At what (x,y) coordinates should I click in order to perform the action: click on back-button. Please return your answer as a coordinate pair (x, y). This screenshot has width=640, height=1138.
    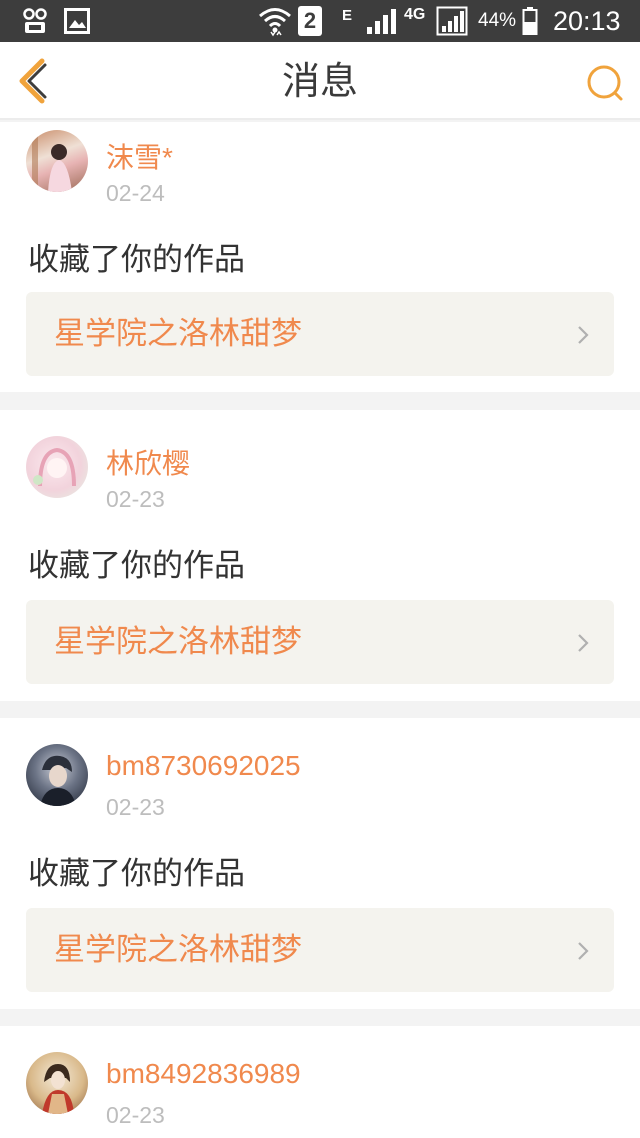
    Looking at the image, I should click on (34, 81).